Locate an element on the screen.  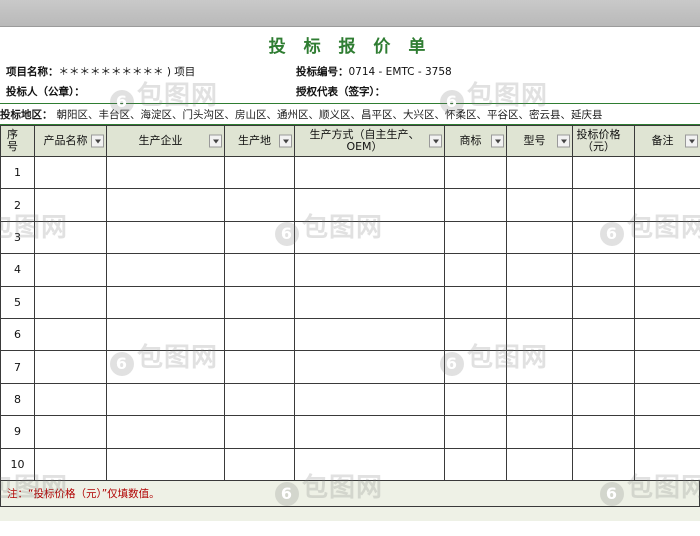
cell-index: 10 is located at coordinates (17, 464).